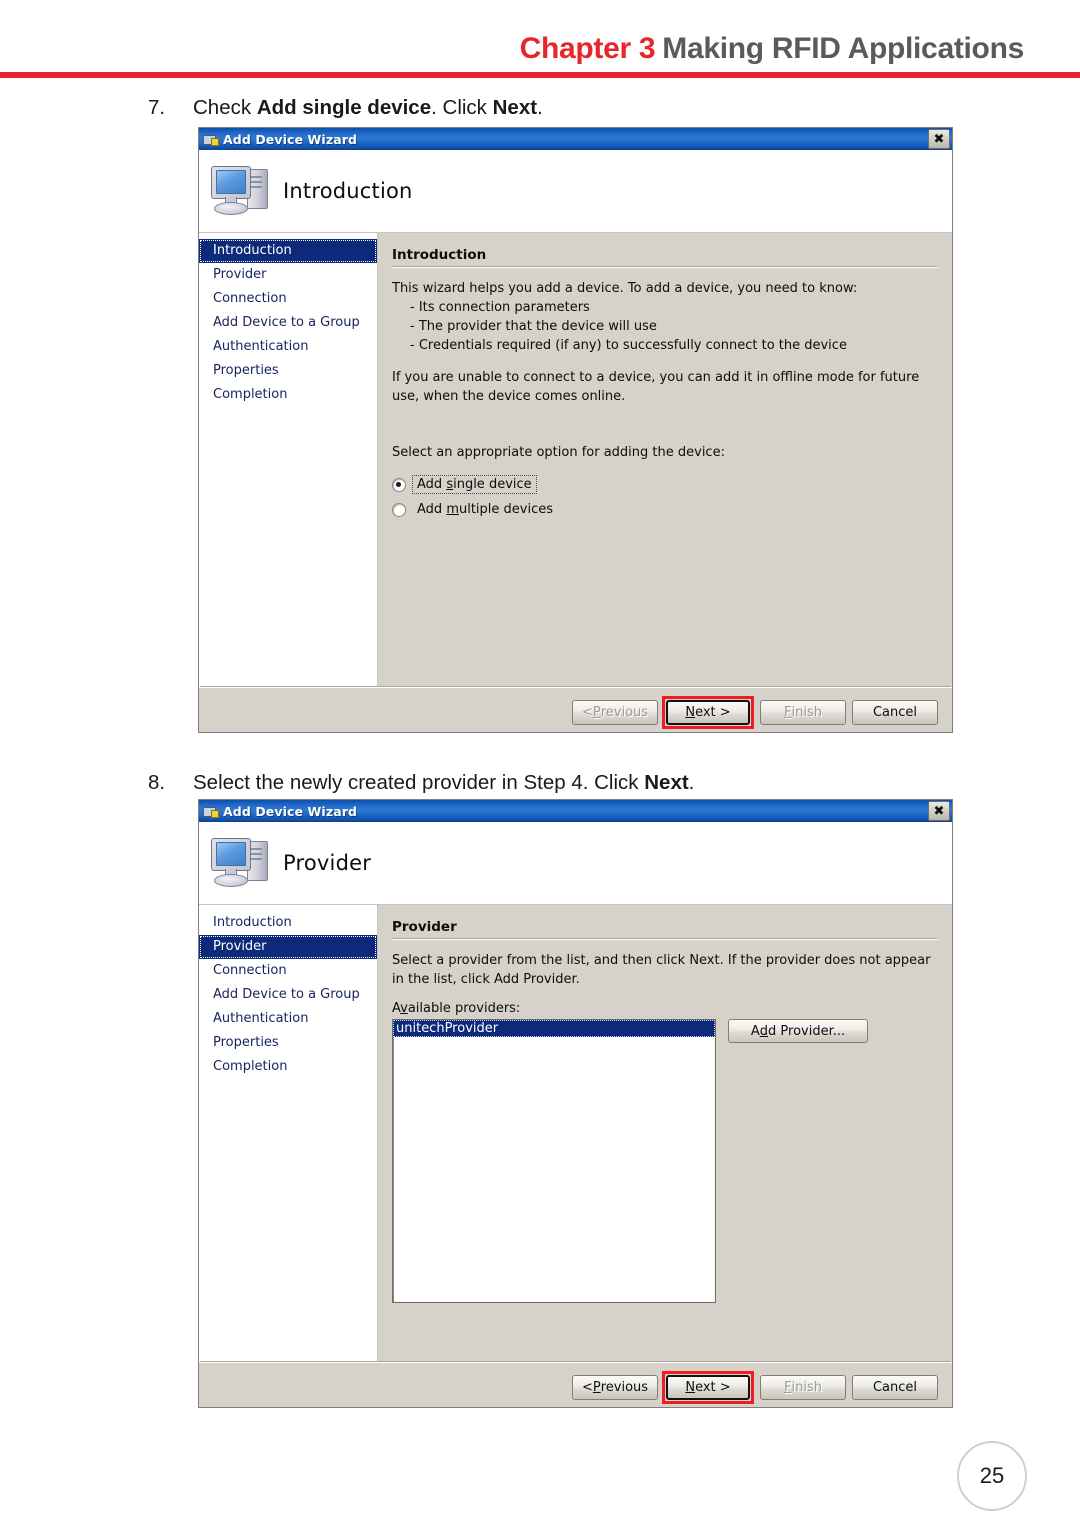 The width and height of the screenshot is (1080, 1527). Describe the element at coordinates (691, 782) in the screenshot. I see `step-8-text-after: .` at that location.